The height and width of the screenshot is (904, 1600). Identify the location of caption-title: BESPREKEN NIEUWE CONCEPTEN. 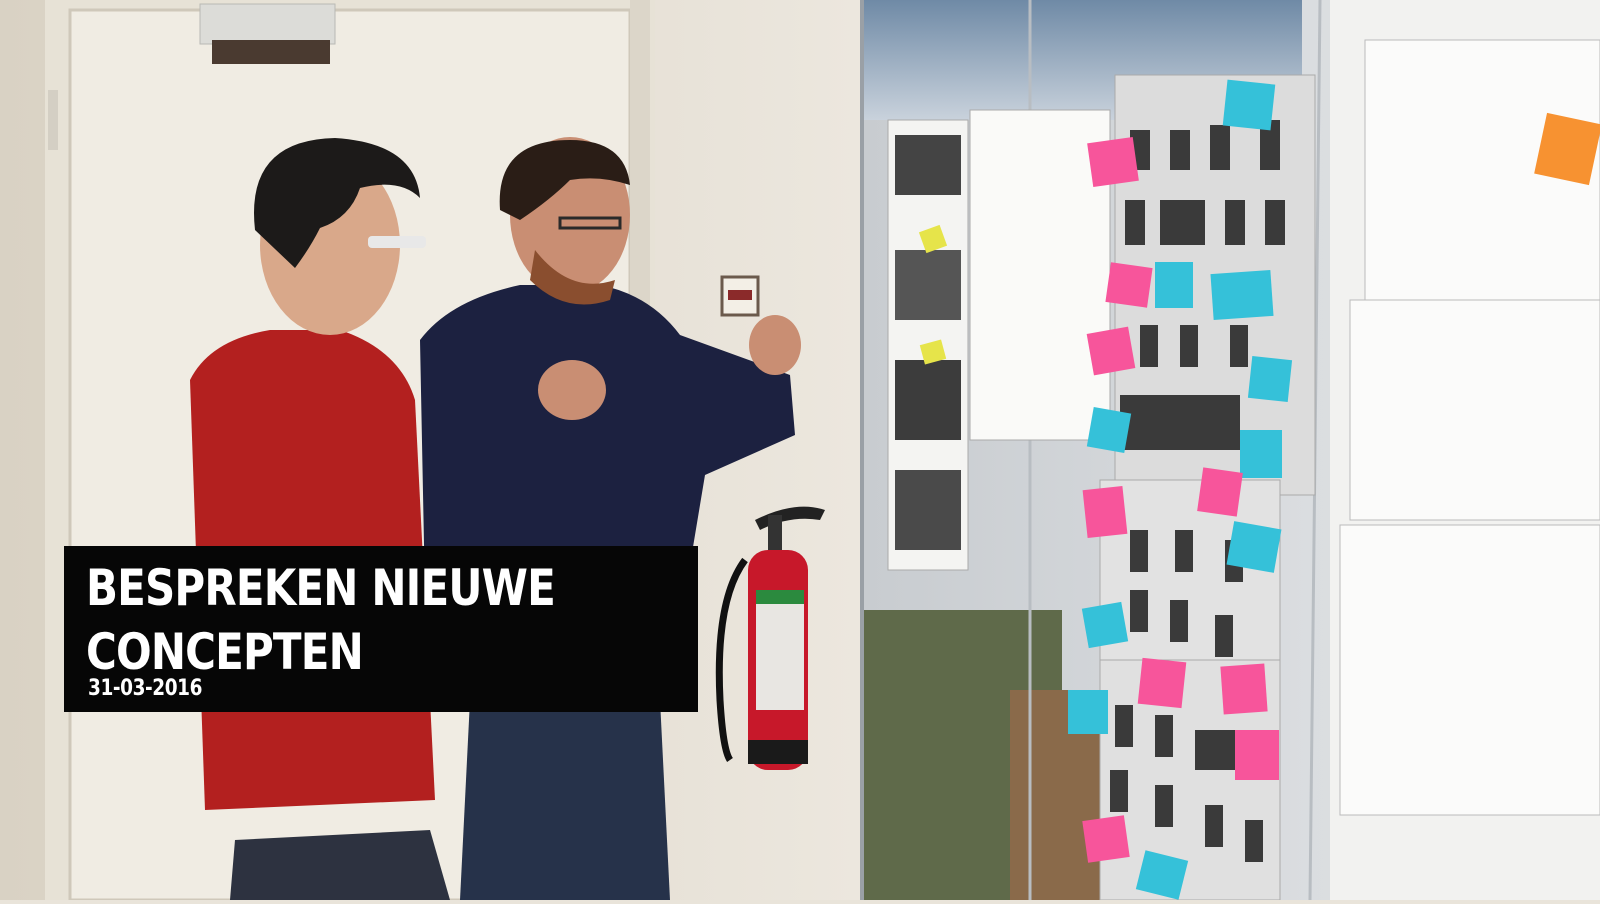
(321, 620).